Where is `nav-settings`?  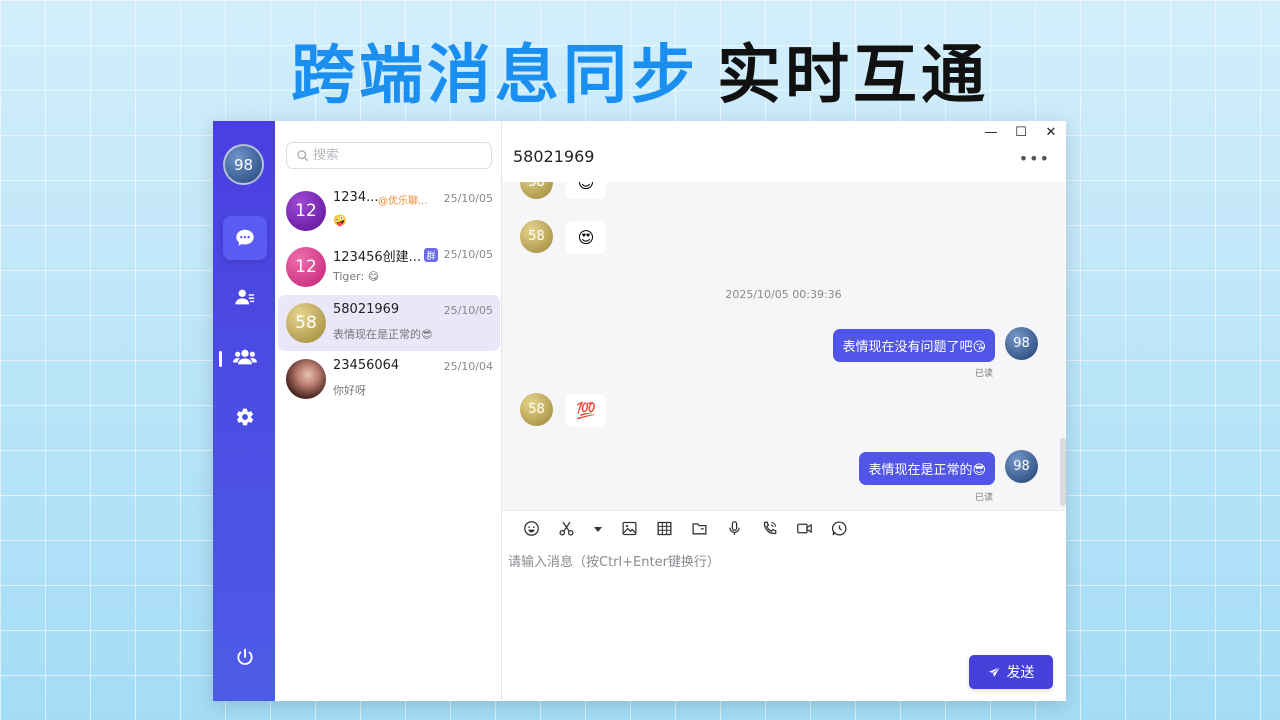
nav-settings is located at coordinates (245, 417).